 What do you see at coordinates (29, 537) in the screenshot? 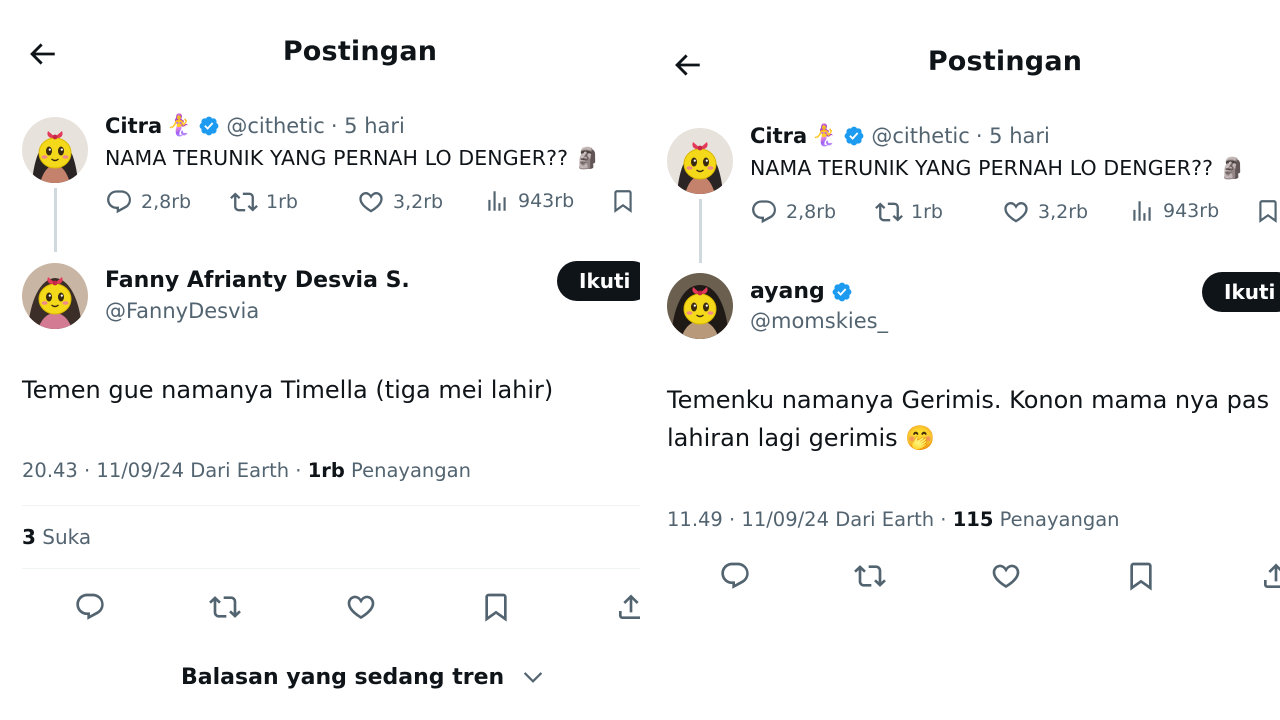
I see `likes-summary-count: 3` at bounding box center [29, 537].